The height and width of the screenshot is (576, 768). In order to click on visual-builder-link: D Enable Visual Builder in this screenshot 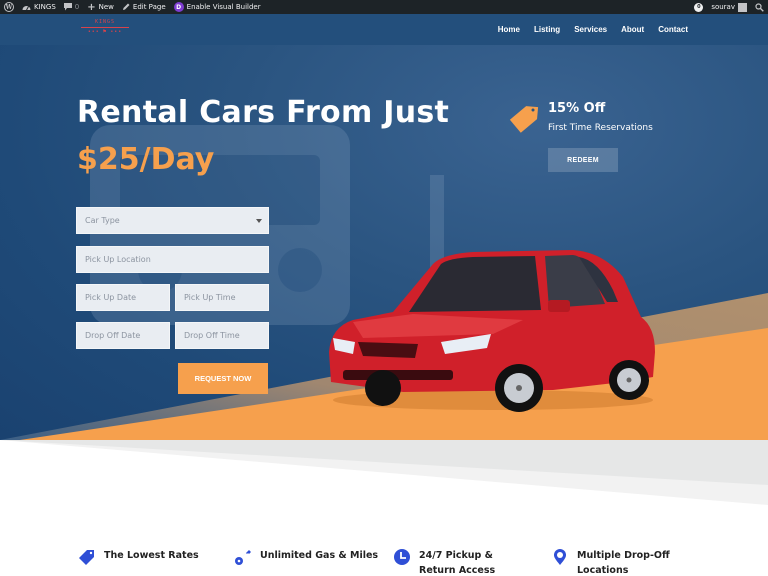, I will do `click(217, 7)`.